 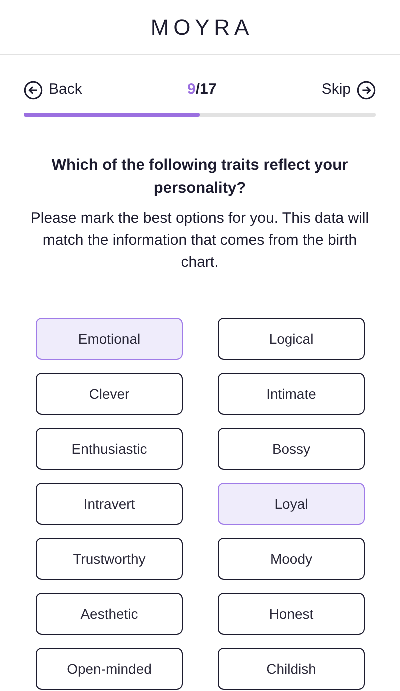 I want to click on step-counter: 9/17, so click(x=202, y=90).